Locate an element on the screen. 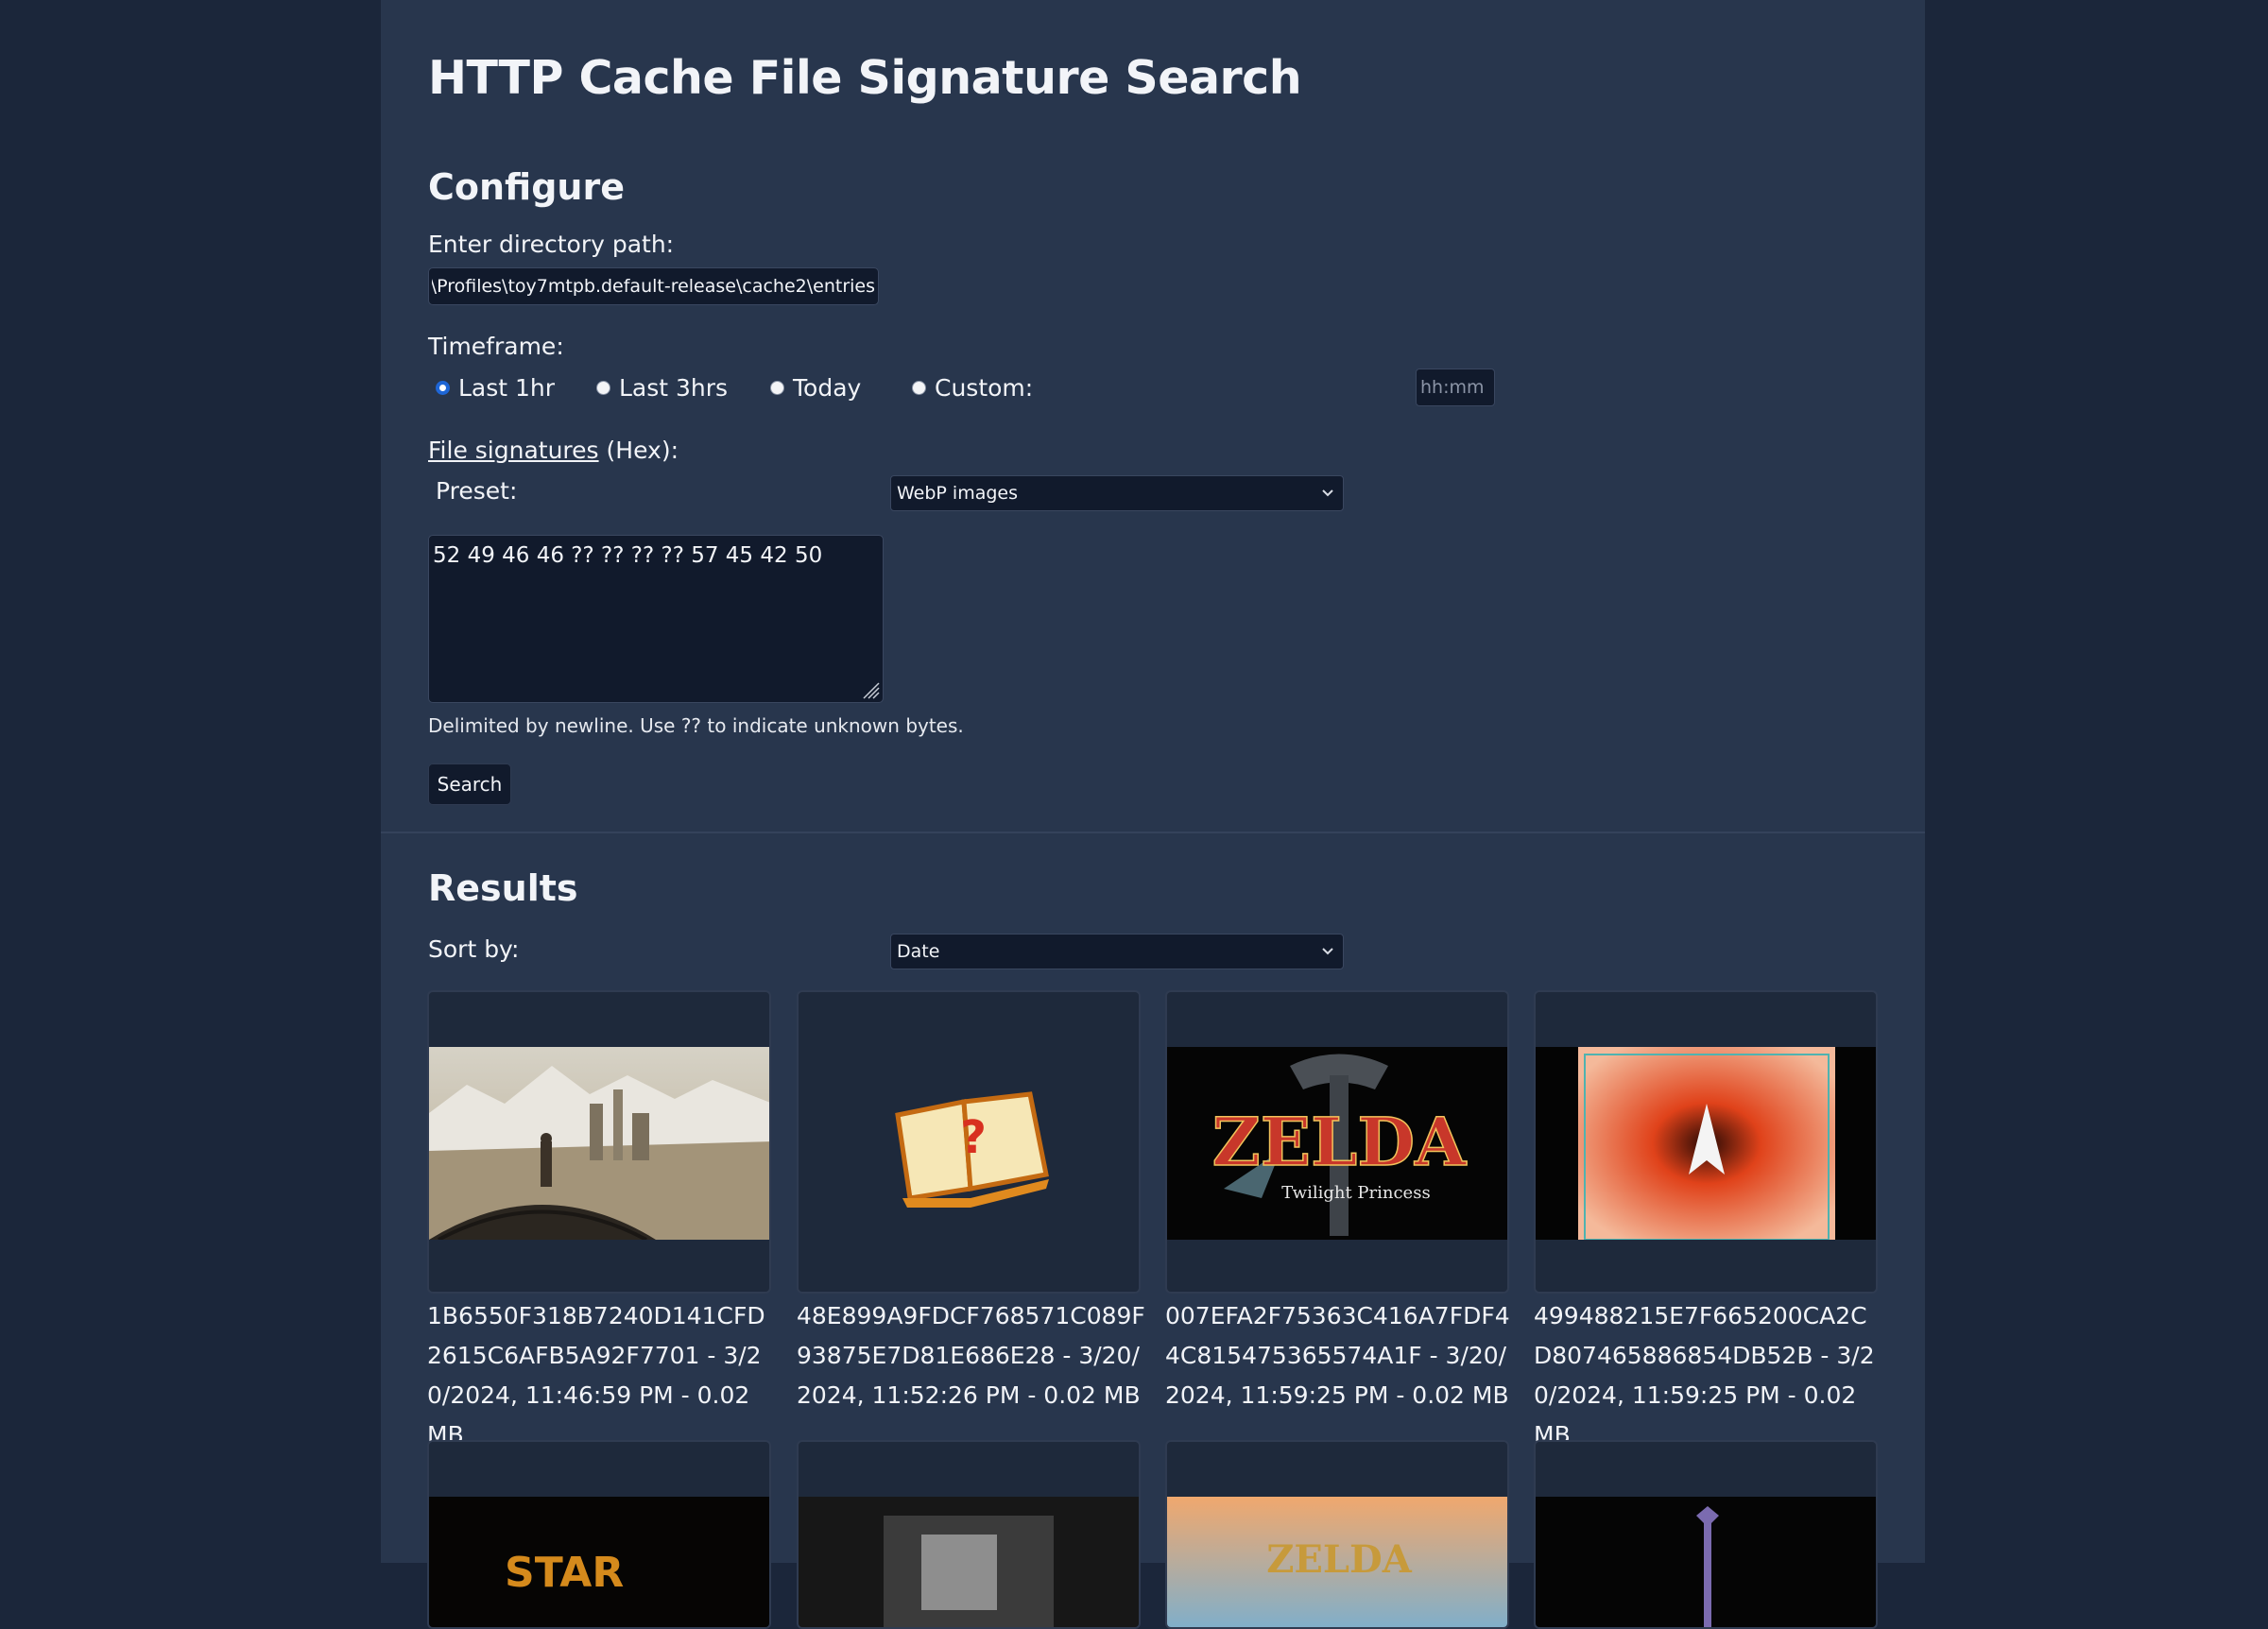 The height and width of the screenshot is (1629, 2268). signatures-label: File signatures (Hex): is located at coordinates (553, 450).